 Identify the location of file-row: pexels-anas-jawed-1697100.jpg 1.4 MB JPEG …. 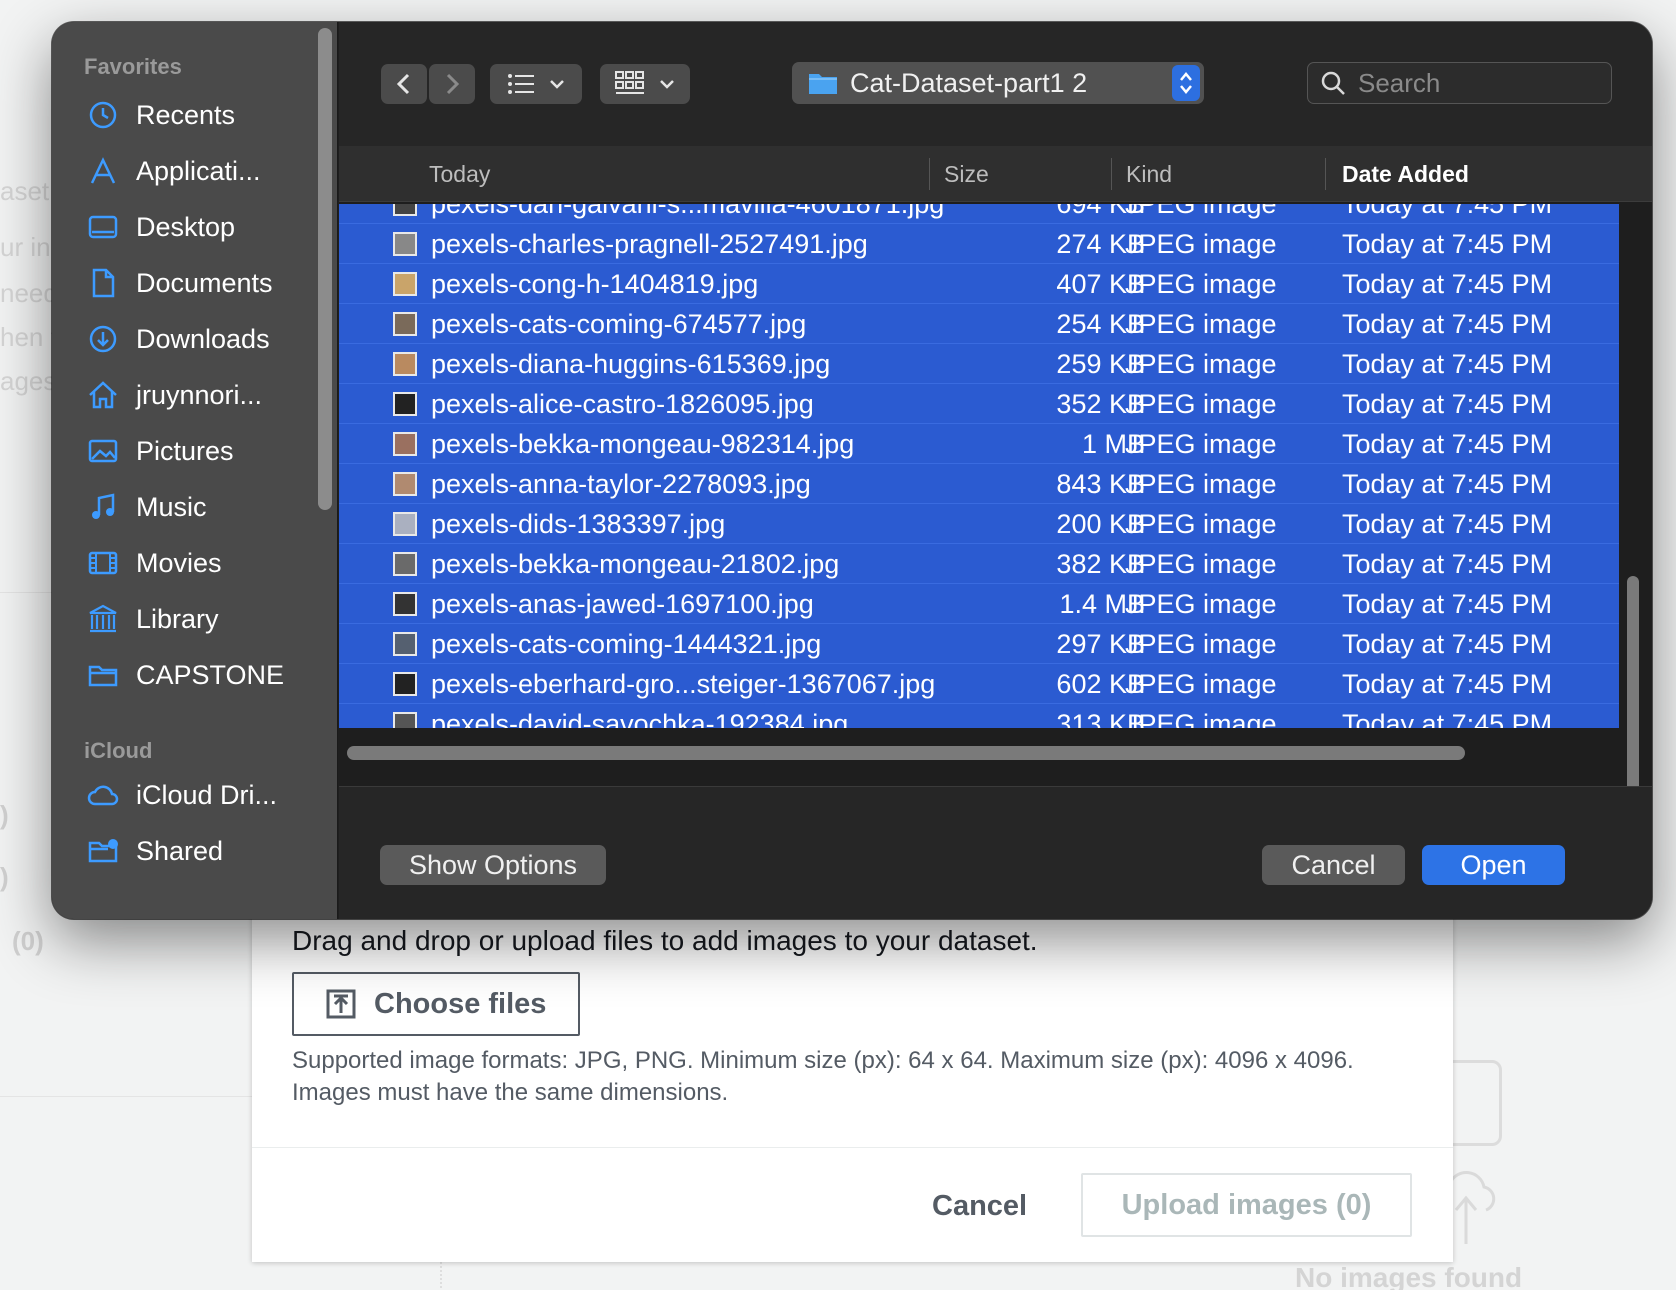
(979, 604).